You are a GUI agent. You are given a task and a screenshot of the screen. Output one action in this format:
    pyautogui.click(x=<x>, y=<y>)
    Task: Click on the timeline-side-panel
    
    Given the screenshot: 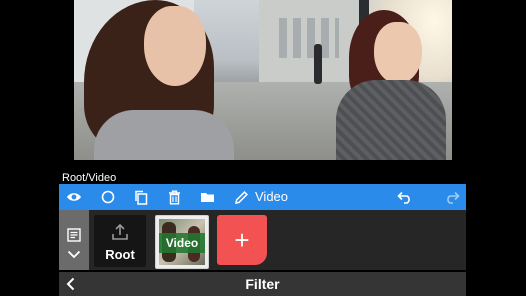 What is the action you would take?
    pyautogui.click(x=74, y=240)
    